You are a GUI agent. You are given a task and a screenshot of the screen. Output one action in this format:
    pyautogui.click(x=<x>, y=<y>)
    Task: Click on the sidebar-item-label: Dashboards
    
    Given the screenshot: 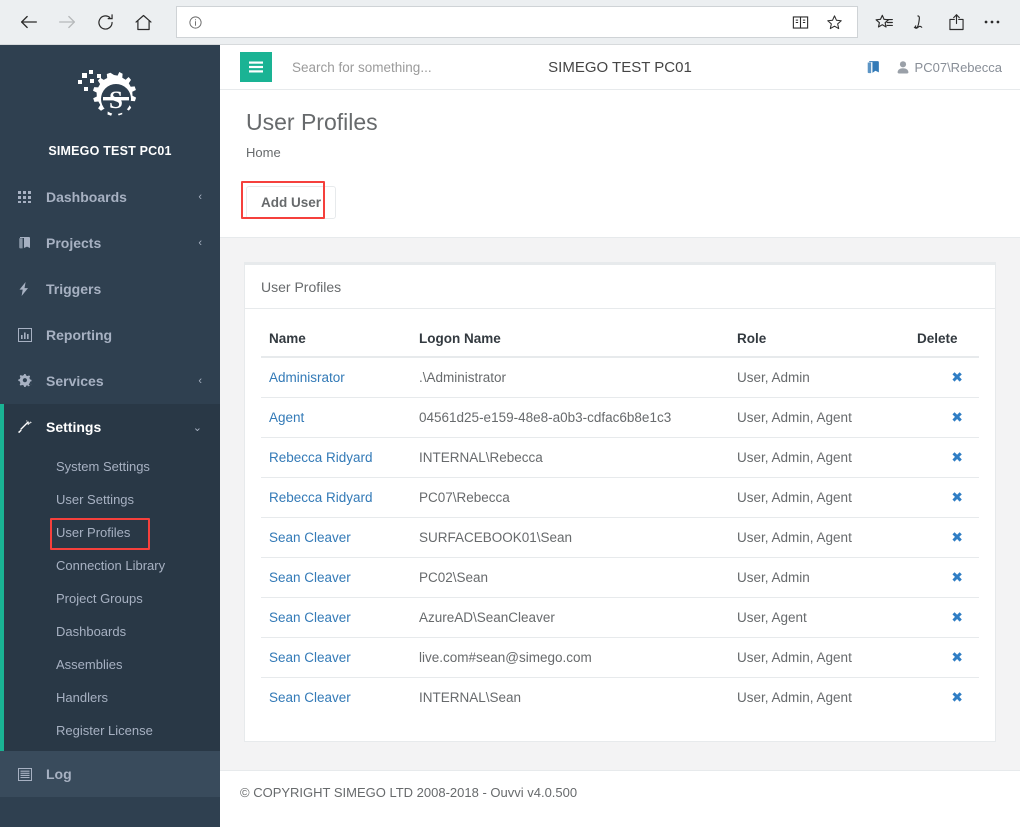 What is the action you would take?
    pyautogui.click(x=86, y=197)
    